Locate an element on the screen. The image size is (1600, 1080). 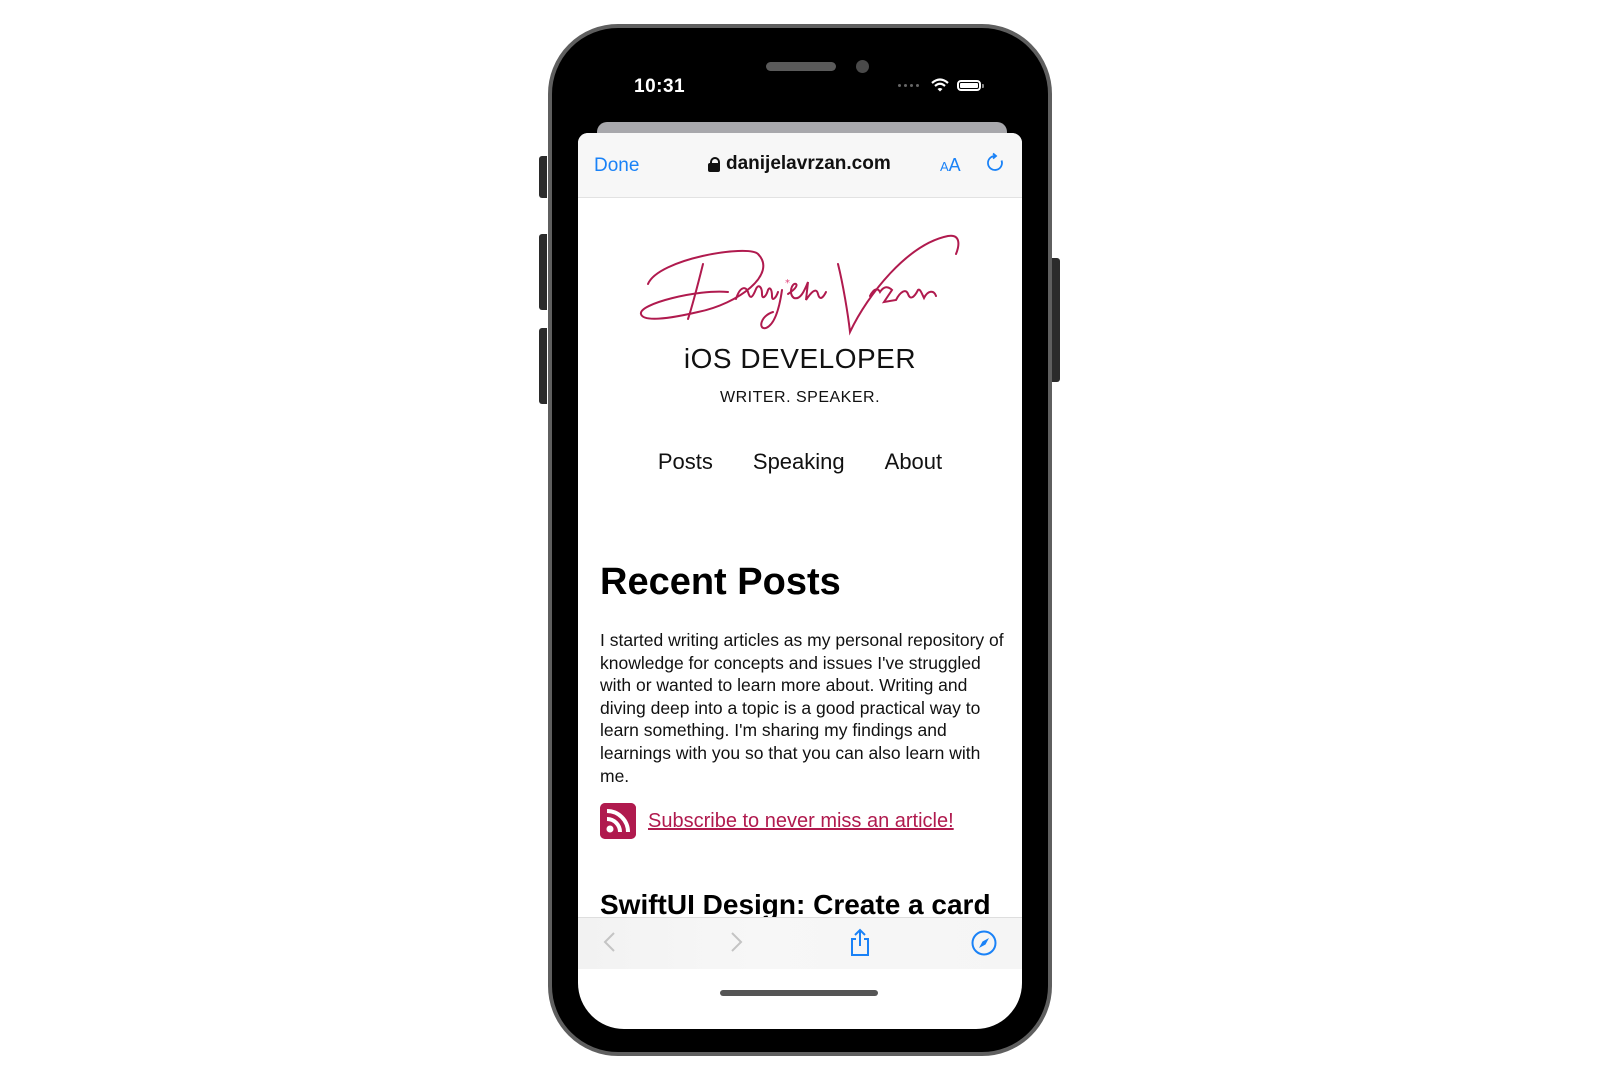
browser-toolbar is located at coordinates (800, 943).